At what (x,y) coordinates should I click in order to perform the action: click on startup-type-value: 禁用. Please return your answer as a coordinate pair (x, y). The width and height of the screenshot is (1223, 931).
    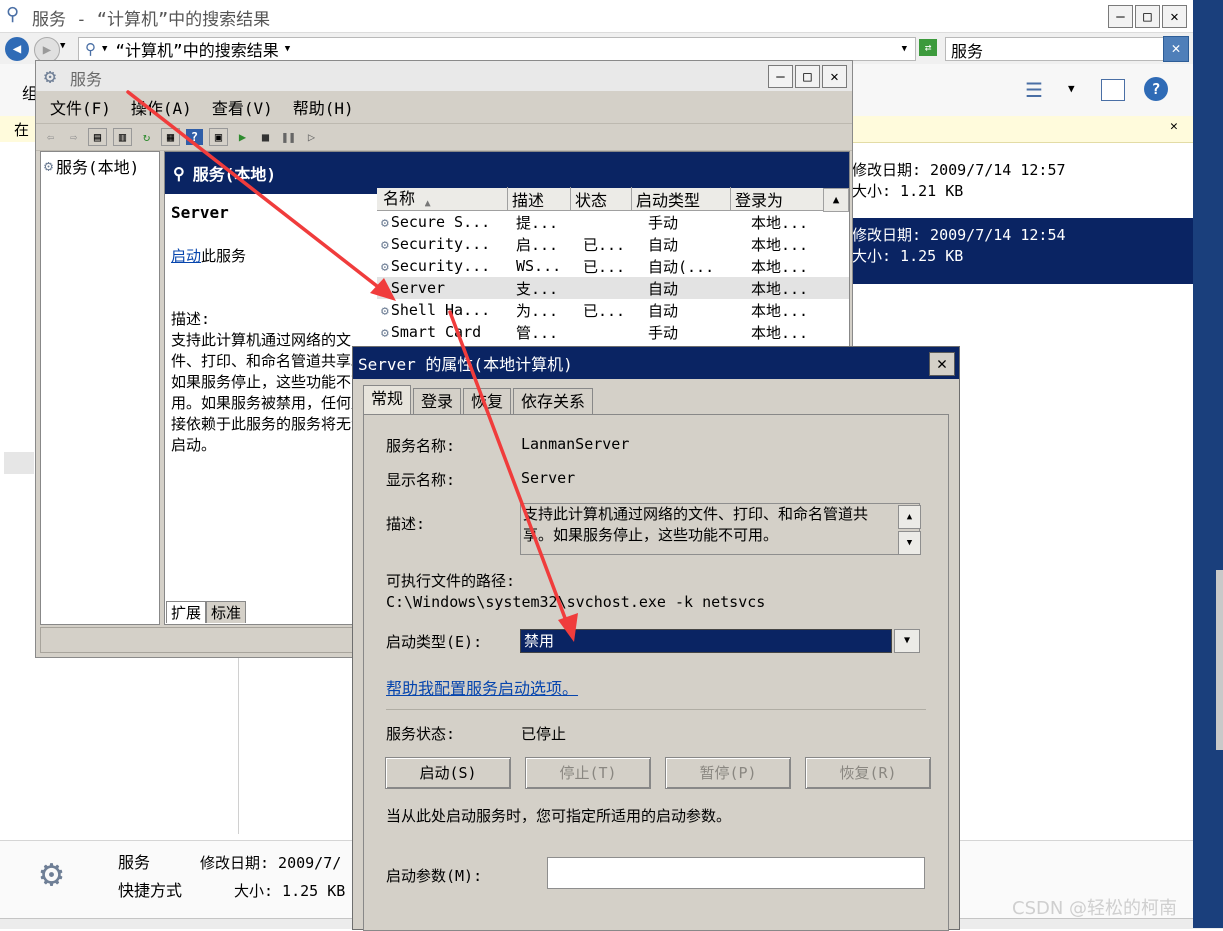
    Looking at the image, I should click on (539, 641).